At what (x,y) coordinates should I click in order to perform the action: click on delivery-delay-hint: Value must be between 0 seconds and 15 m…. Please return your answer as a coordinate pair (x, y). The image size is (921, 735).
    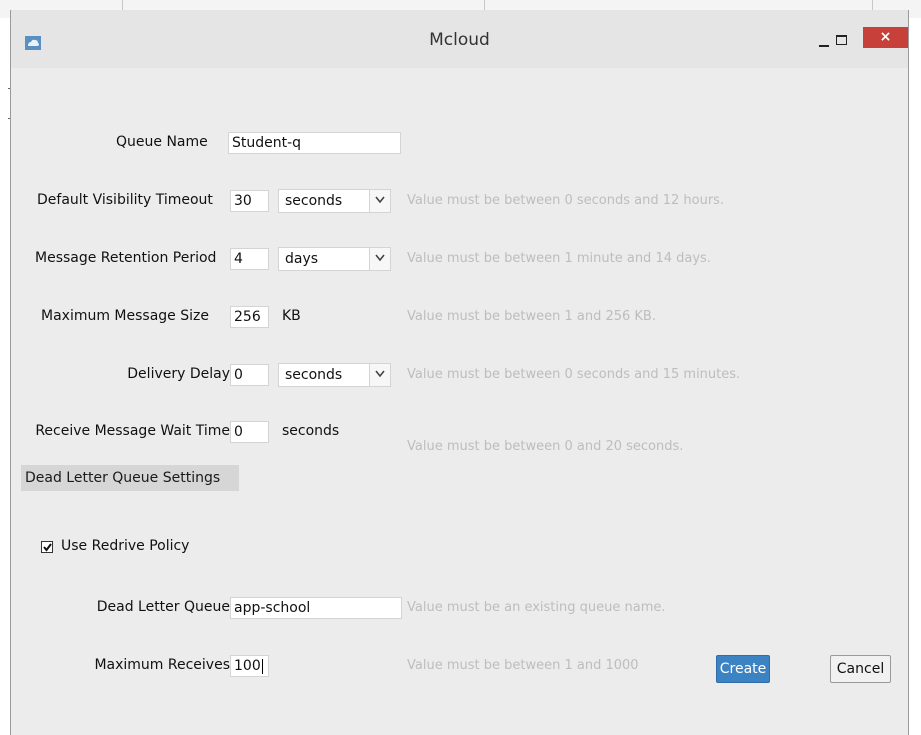
    Looking at the image, I should click on (574, 374).